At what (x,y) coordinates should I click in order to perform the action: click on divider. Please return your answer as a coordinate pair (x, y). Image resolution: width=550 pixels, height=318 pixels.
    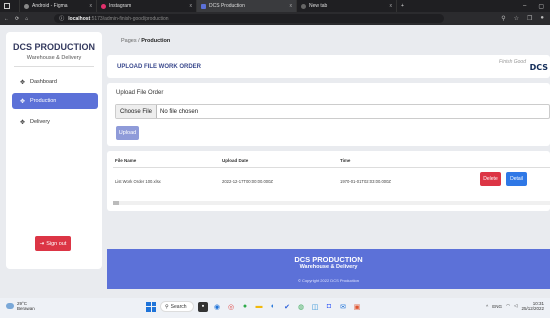
    Looking at the image, I should click on (54, 66).